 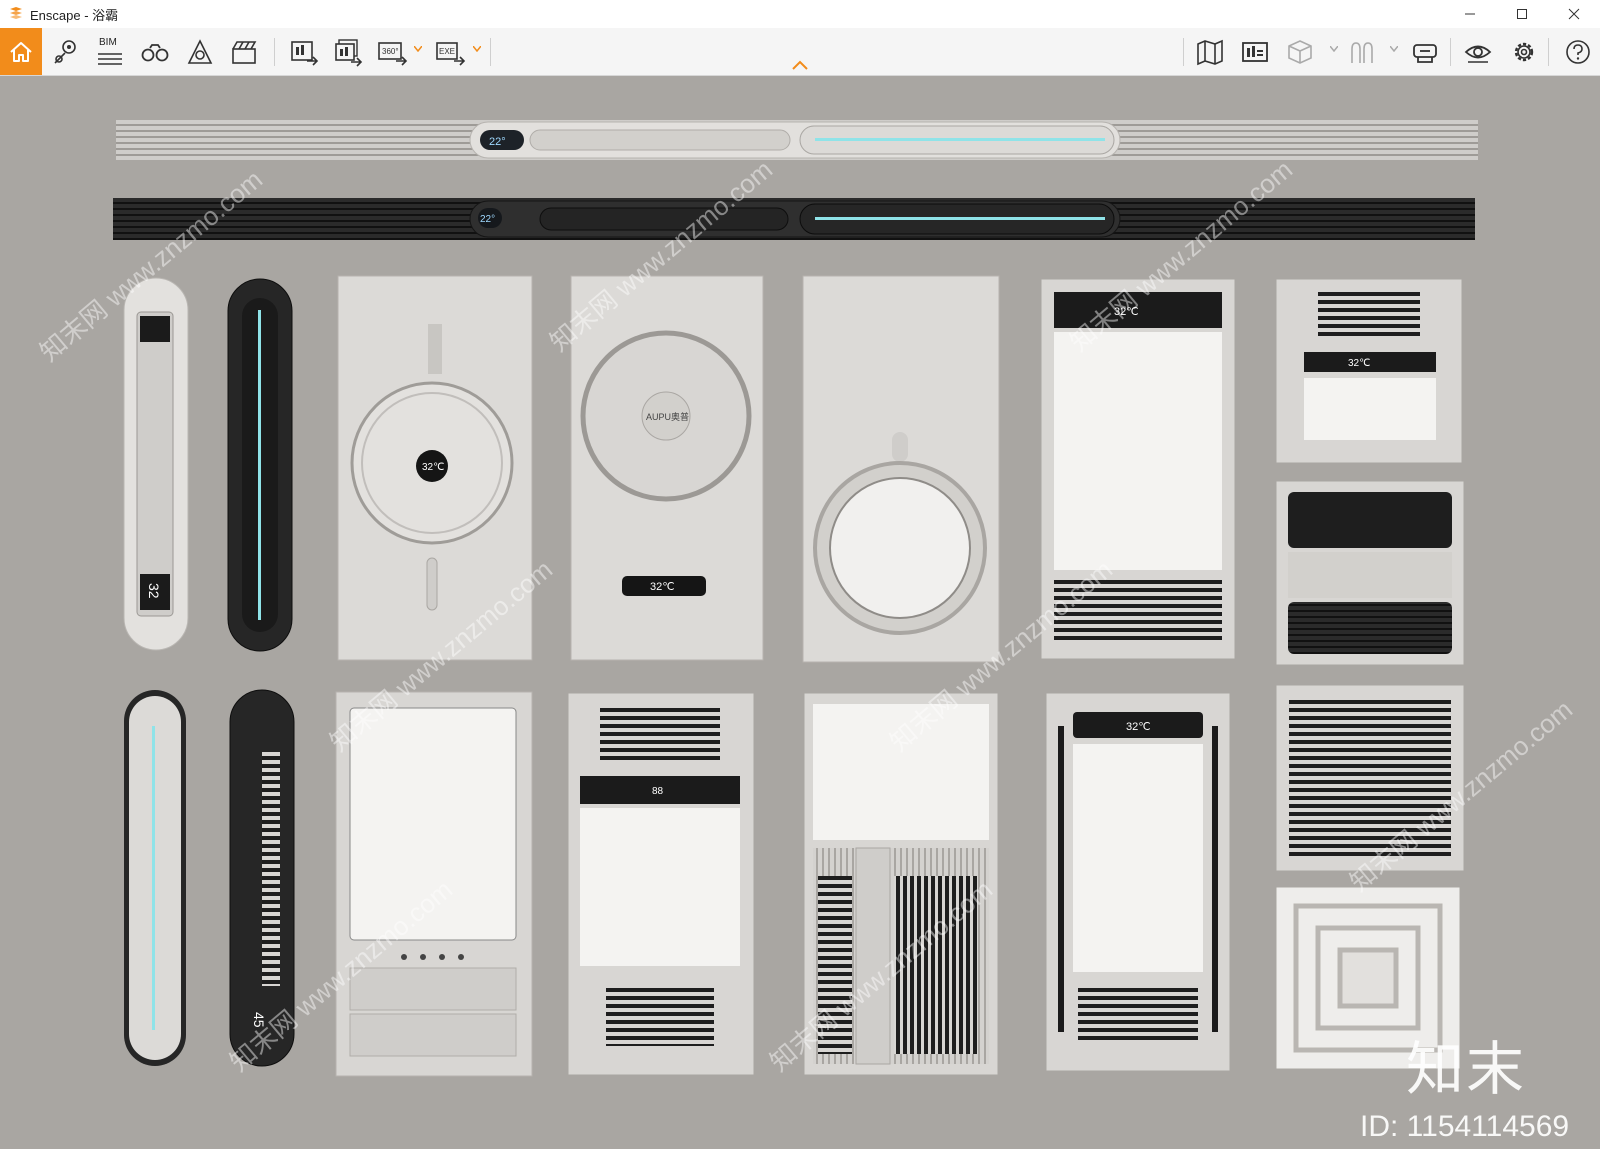 I want to click on binoculars-icon, so click(x=155, y=53).